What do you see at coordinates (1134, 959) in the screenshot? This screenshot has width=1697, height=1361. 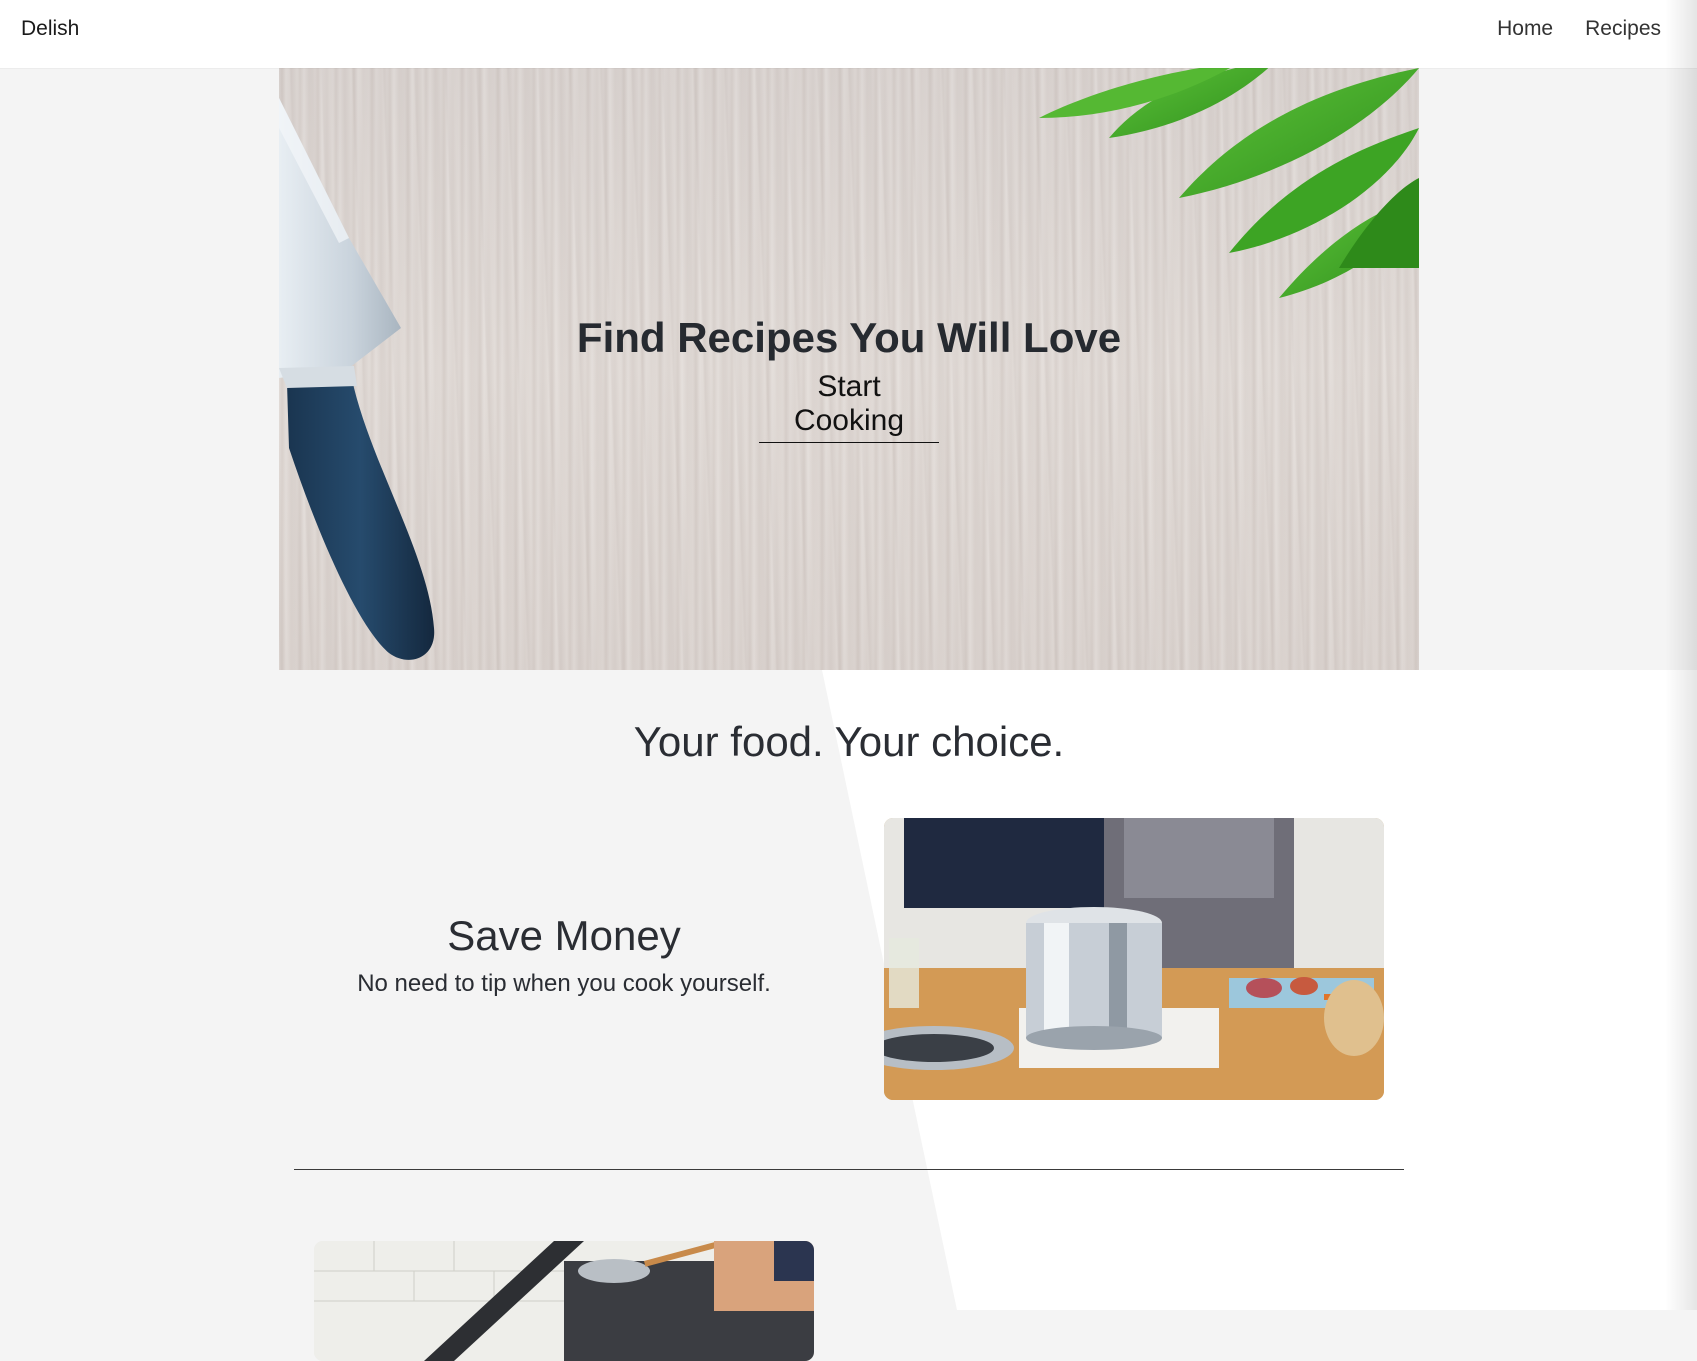 I see `cooking-pot-image` at bounding box center [1134, 959].